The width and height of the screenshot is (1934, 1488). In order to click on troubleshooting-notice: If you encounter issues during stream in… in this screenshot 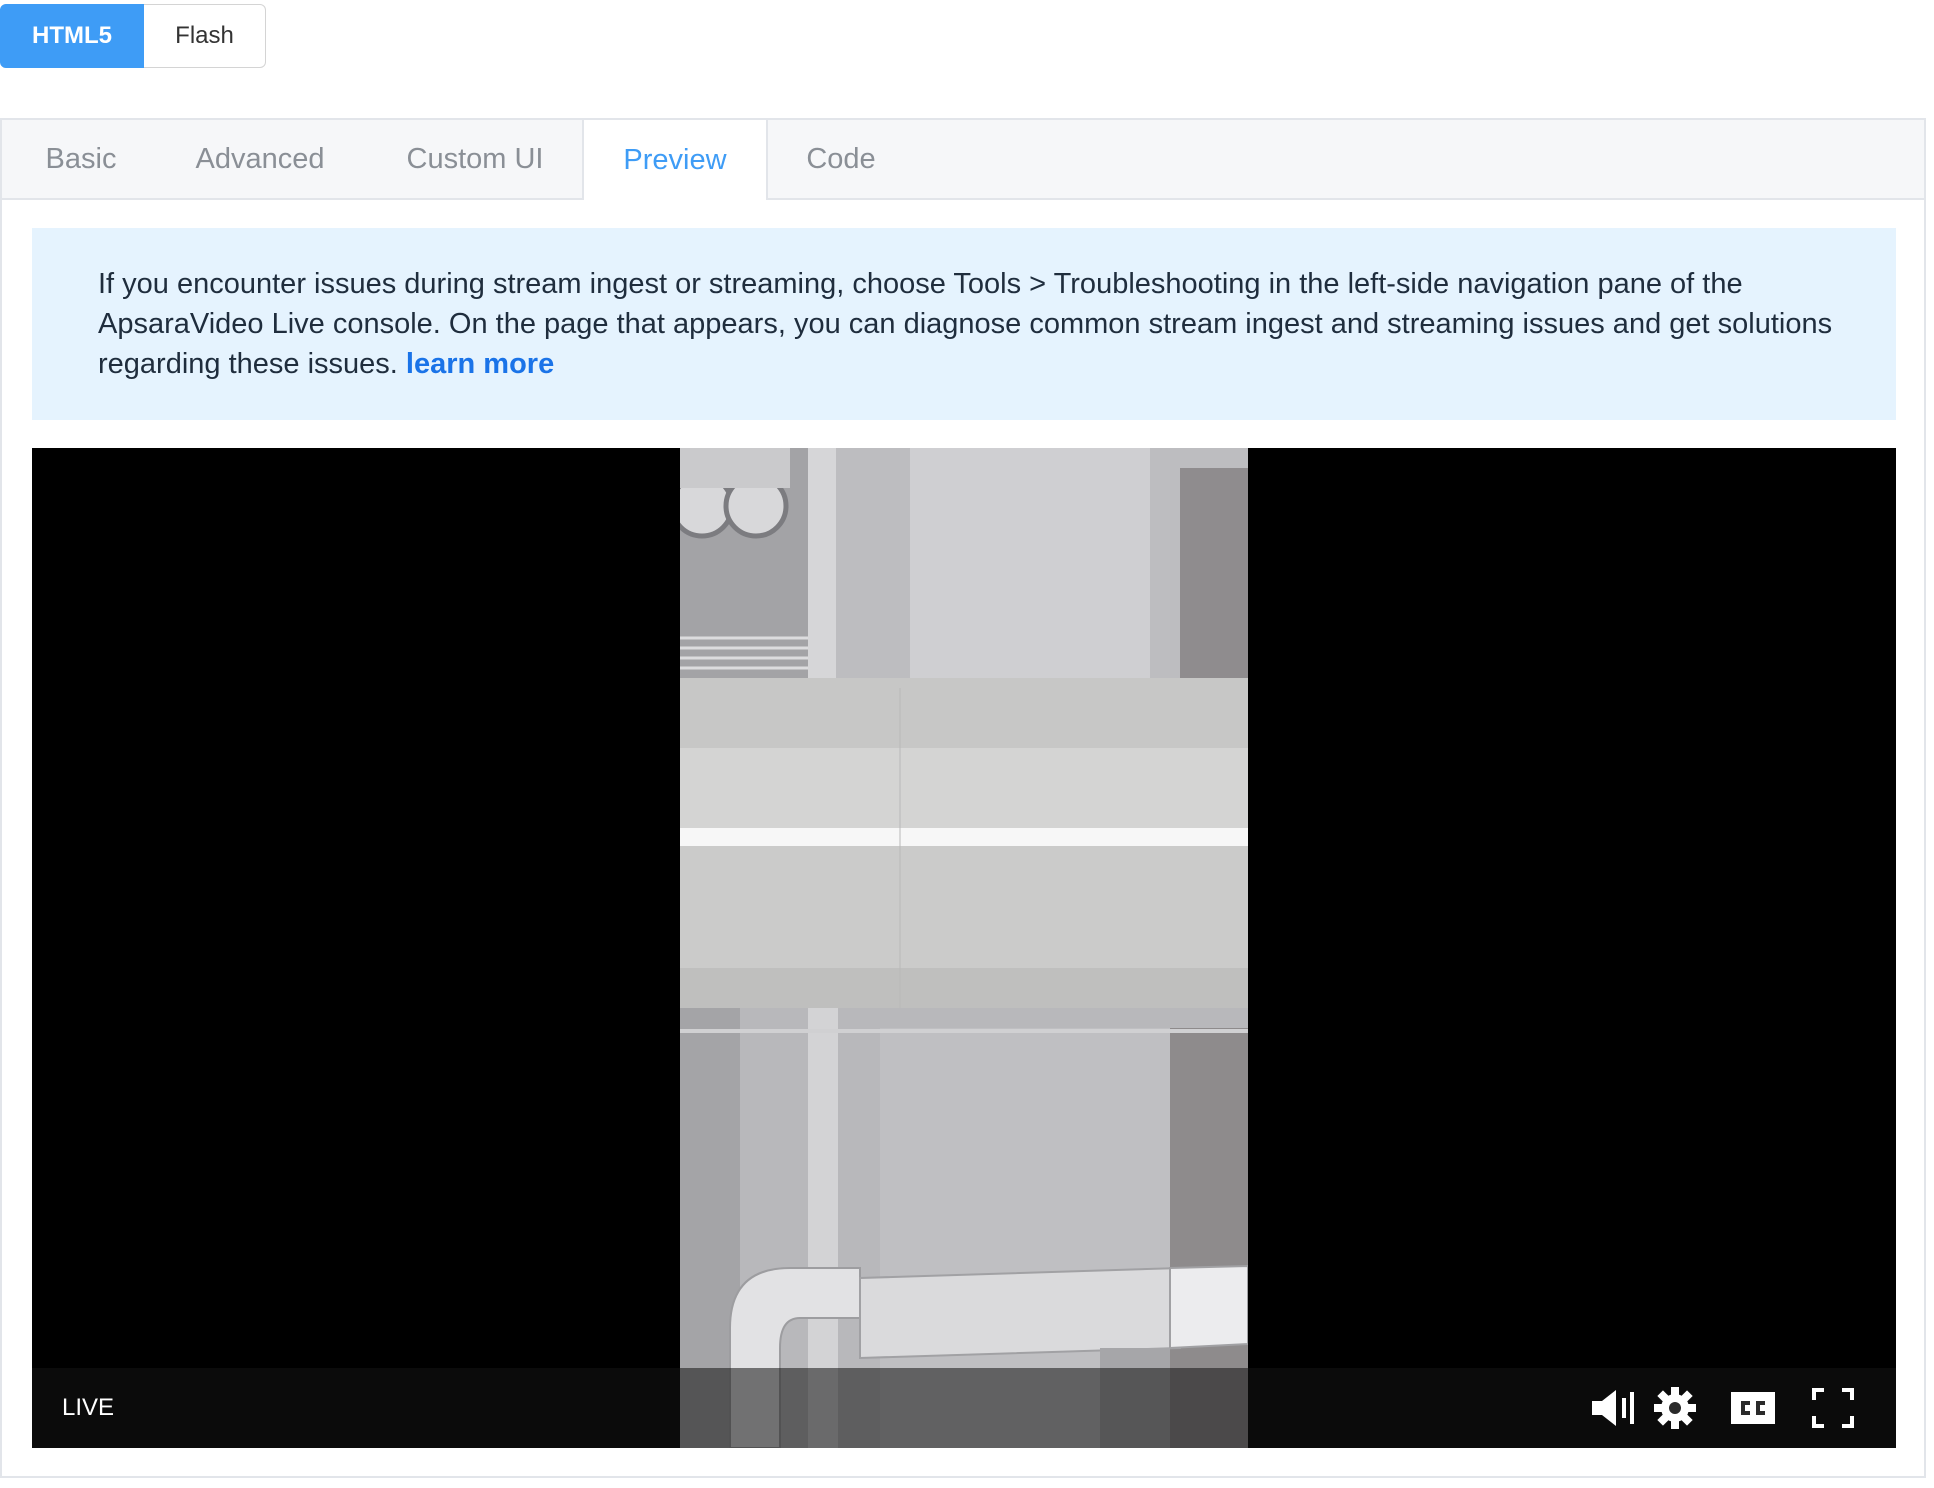, I will do `click(964, 324)`.